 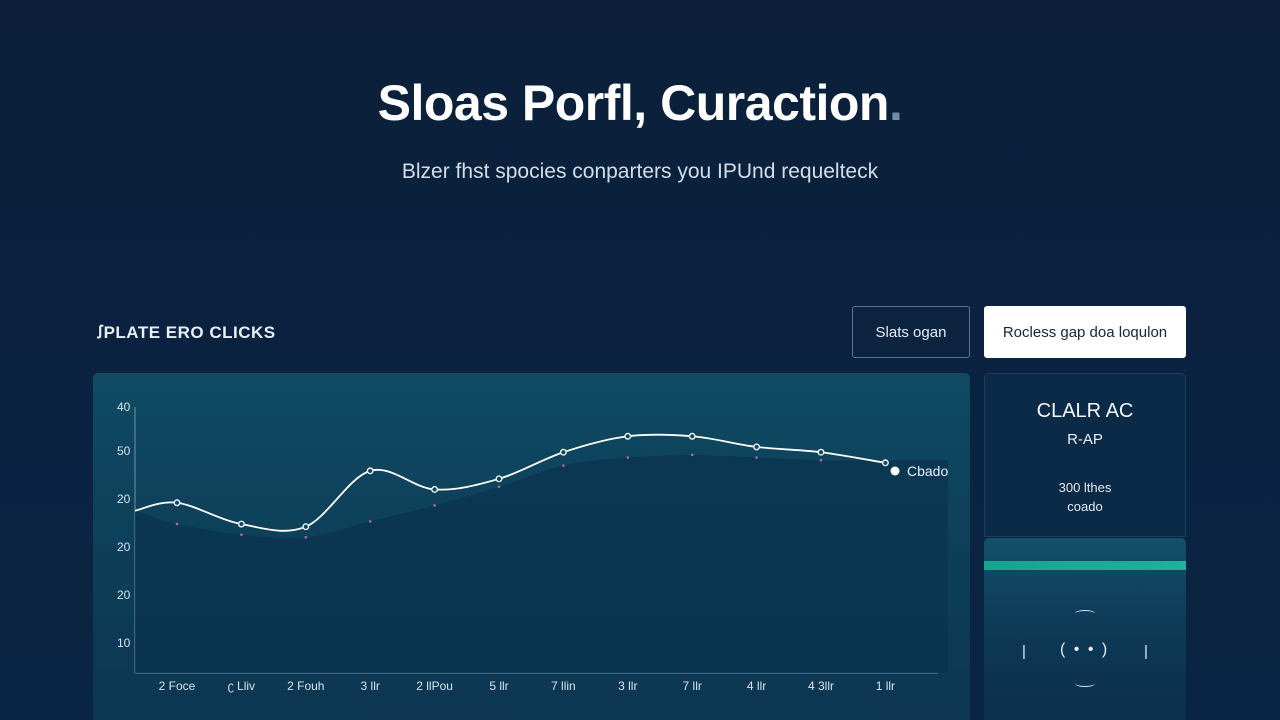 What do you see at coordinates (434, 686) in the screenshot?
I see `x-tick-label: 2 llPou` at bounding box center [434, 686].